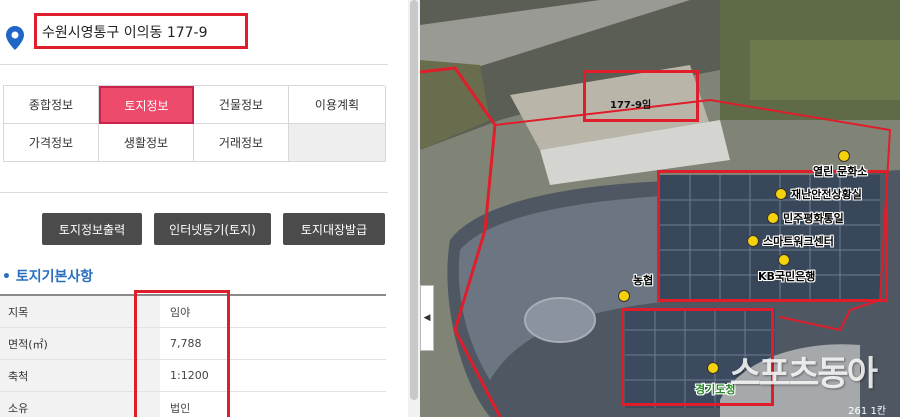  I want to click on poi-label: KB국민은행, so click(786, 276).